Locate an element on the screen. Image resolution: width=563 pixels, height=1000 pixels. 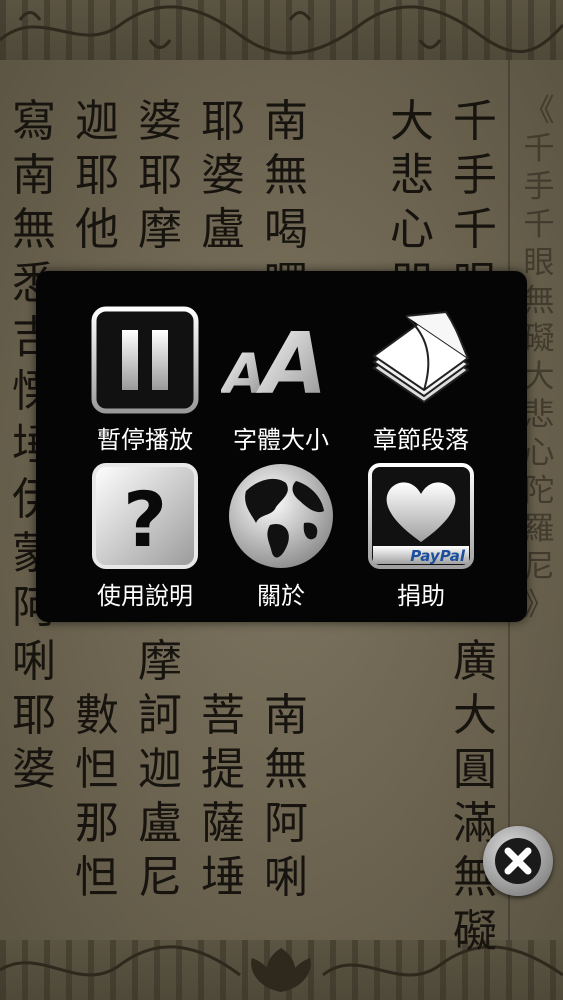
scripture-char: 》 is located at coordinates (539, 605).